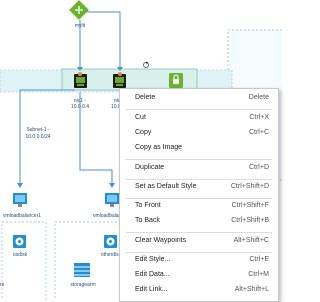 The height and width of the screenshot is (302, 320). Describe the element at coordinates (22, 216) in the screenshot. I see `vm1-label: vmloadbalancer1` at that location.